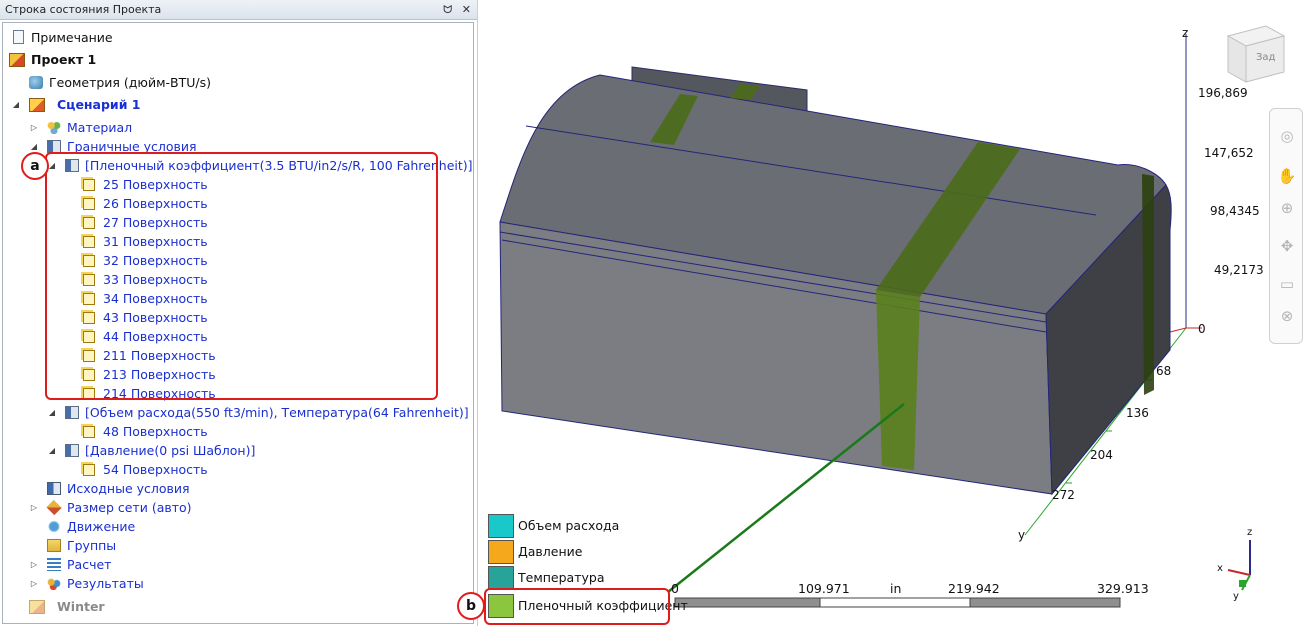  I want to click on z-tick: 147,652, so click(1229, 153).